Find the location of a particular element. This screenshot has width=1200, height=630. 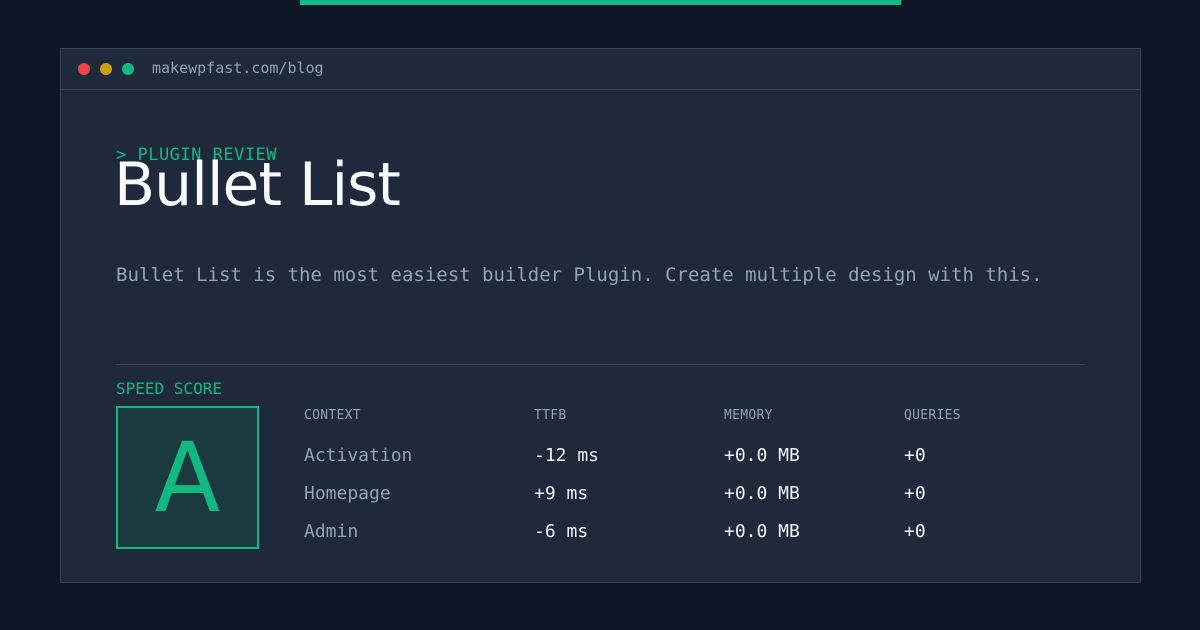

column-header-ttfb: TTFB is located at coordinates (550, 415).